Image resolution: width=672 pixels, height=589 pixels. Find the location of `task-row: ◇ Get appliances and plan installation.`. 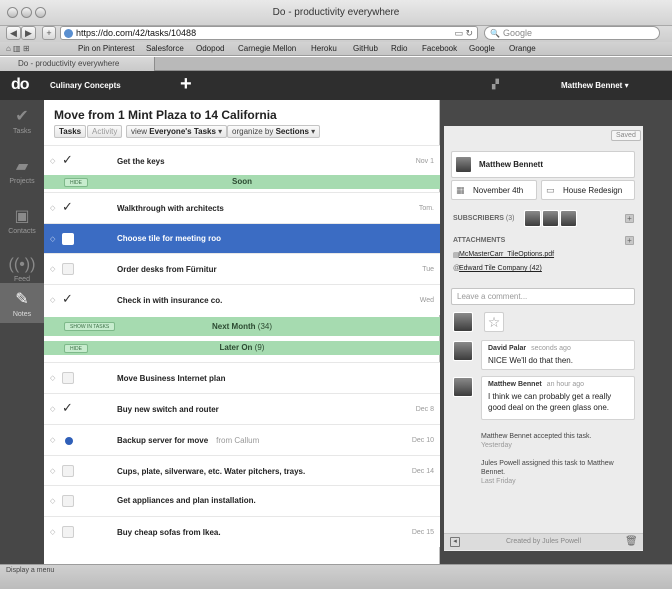

task-row: ◇ Get appliances and plan installation. is located at coordinates (242, 500).